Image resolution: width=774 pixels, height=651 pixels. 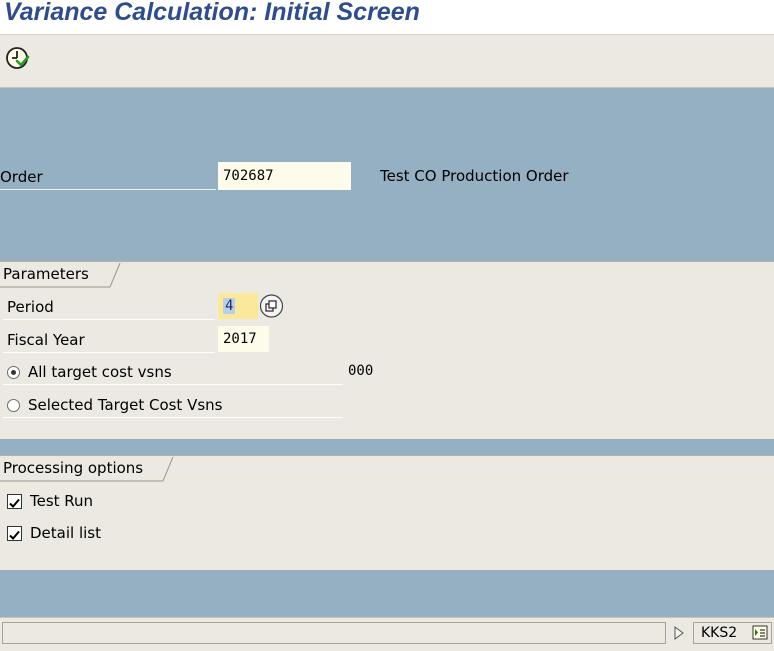 What do you see at coordinates (229, 306) in the screenshot?
I see `period-value: 4` at bounding box center [229, 306].